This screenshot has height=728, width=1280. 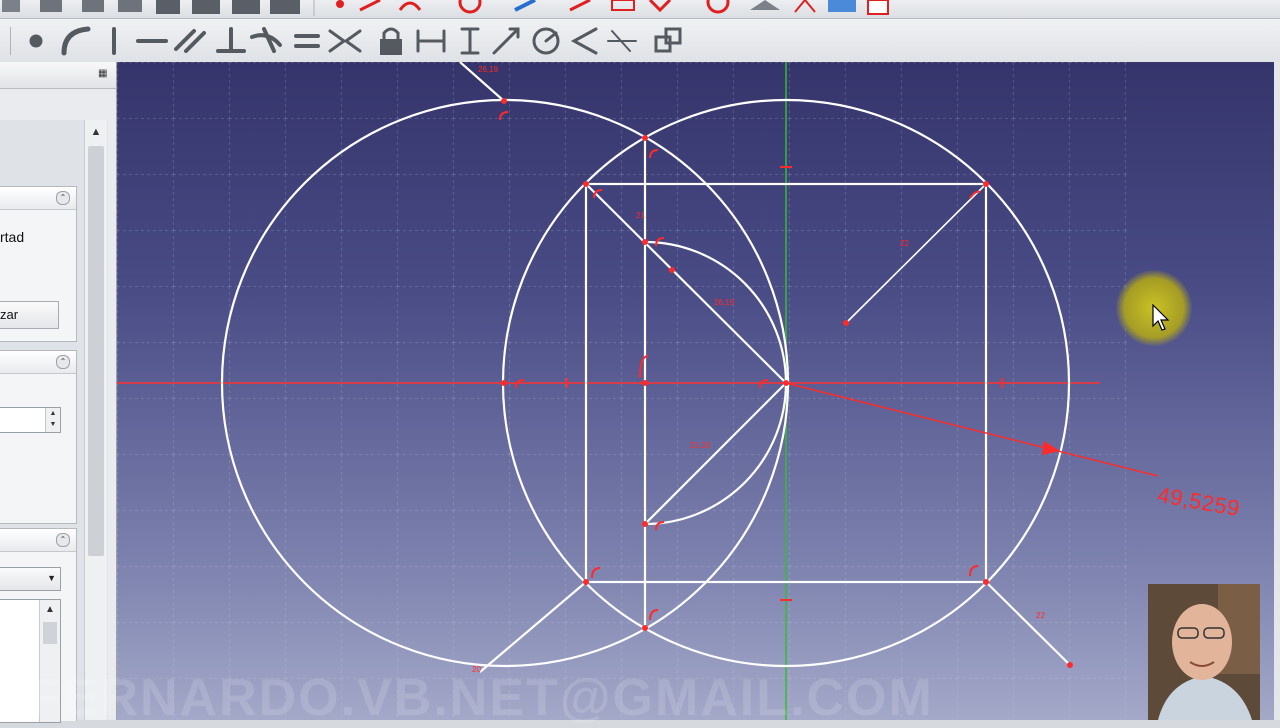 What do you see at coordinates (190, 41) in the screenshot?
I see `parallel-icon` at bounding box center [190, 41].